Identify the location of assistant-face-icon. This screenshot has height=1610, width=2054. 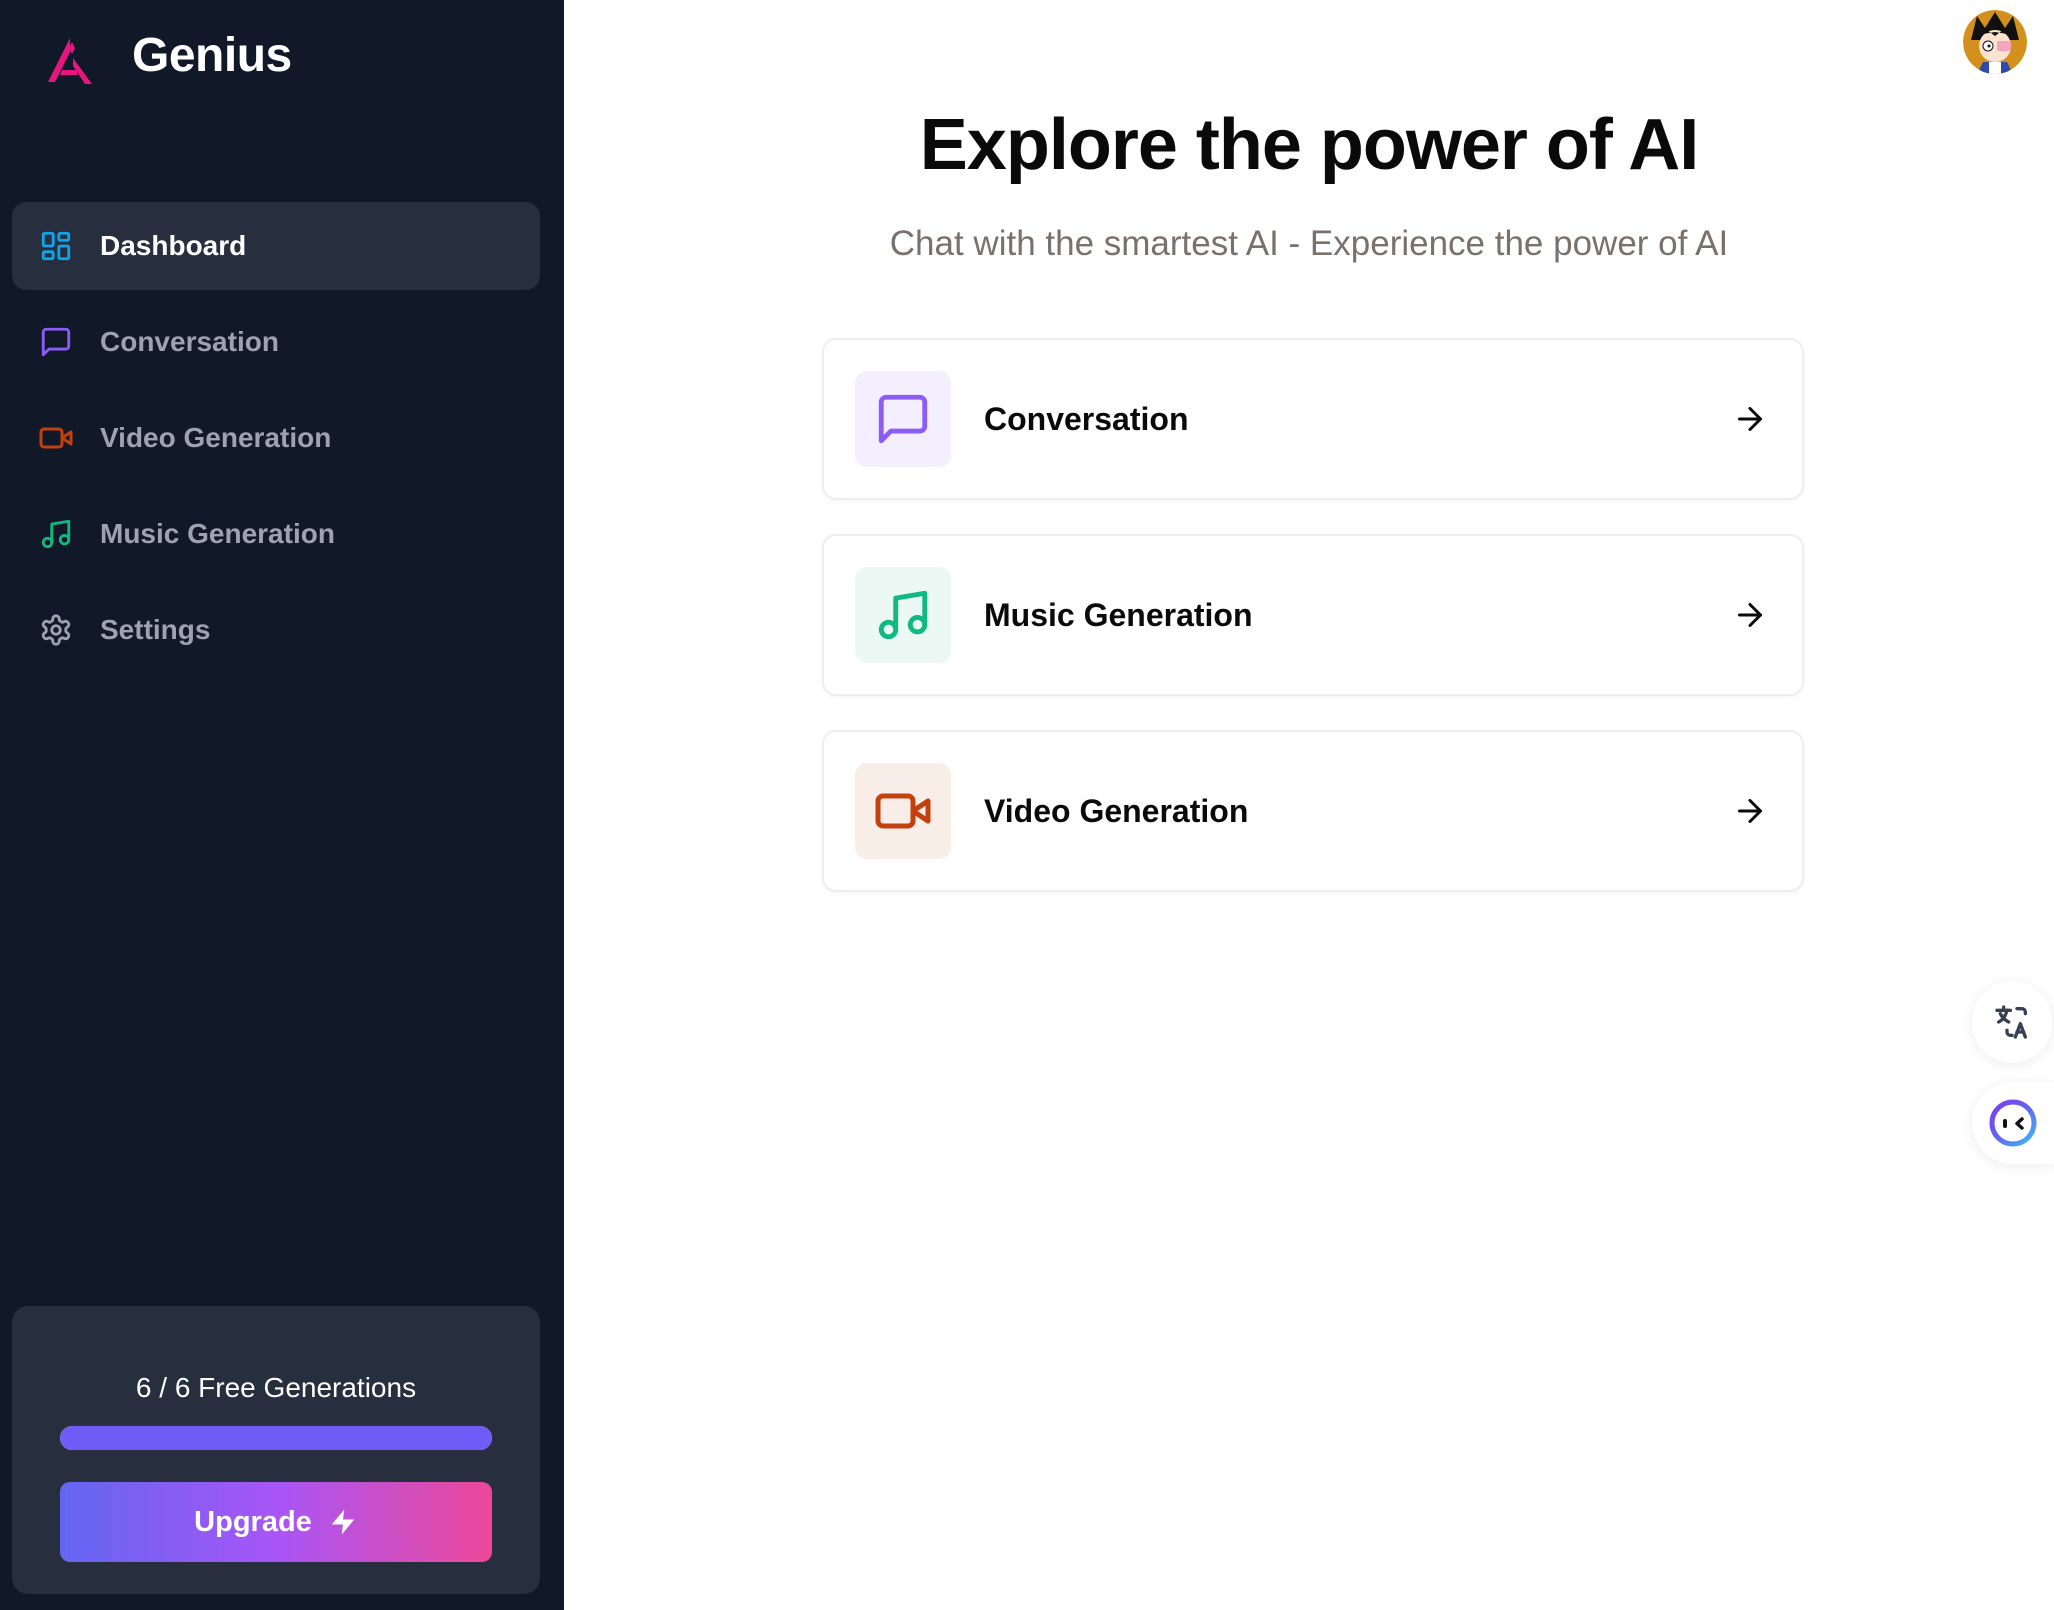
(2013, 1123).